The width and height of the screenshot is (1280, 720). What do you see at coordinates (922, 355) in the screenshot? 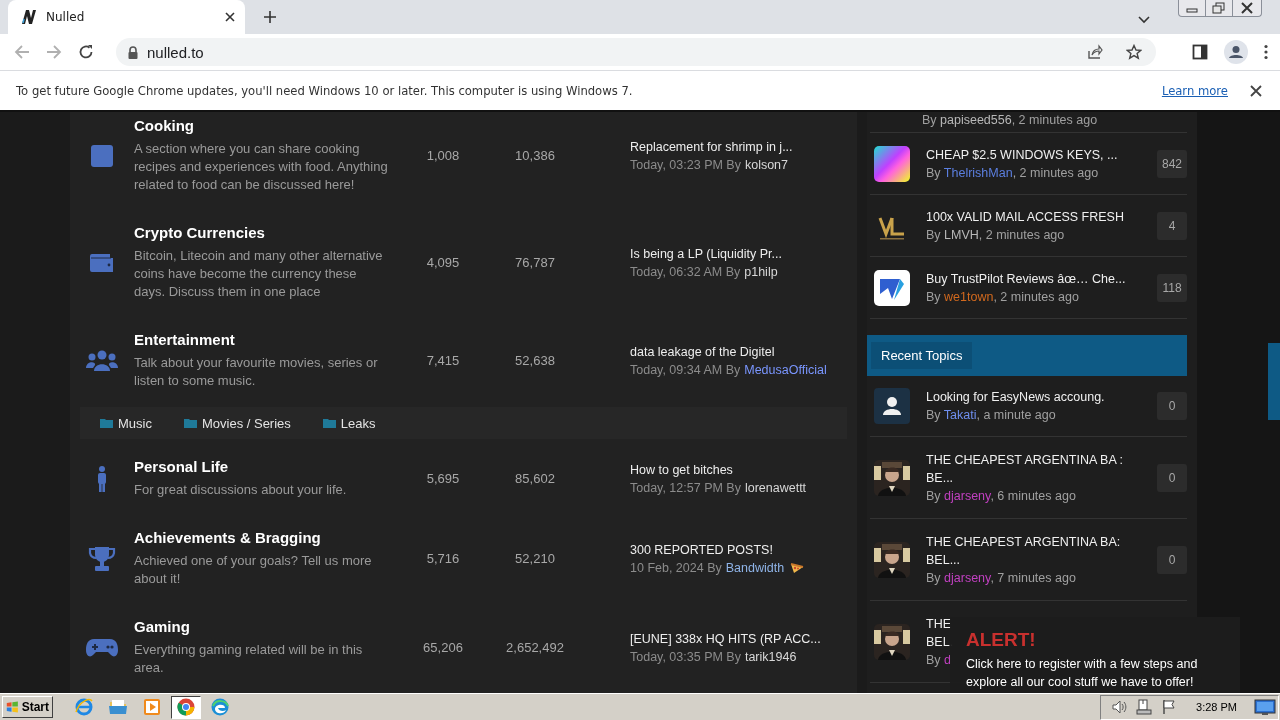
I see `section-tab: Recent Topics` at bounding box center [922, 355].